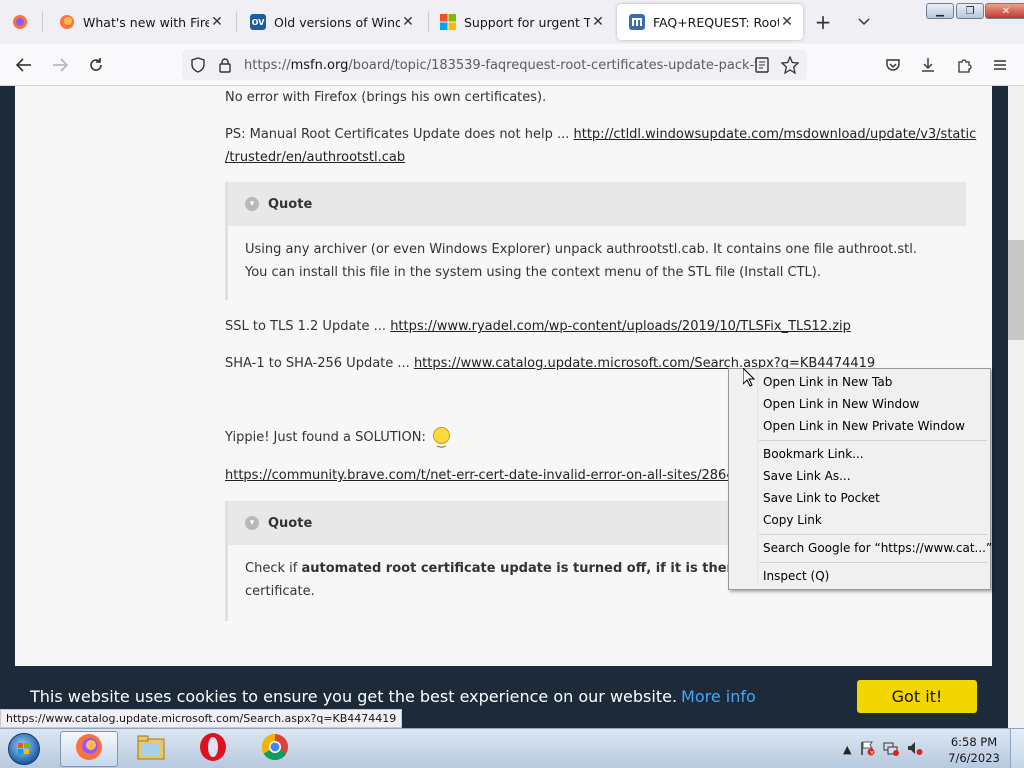  Describe the element at coordinates (337, 22) in the screenshot. I see `tab-title: Old versions of Windows` at that location.